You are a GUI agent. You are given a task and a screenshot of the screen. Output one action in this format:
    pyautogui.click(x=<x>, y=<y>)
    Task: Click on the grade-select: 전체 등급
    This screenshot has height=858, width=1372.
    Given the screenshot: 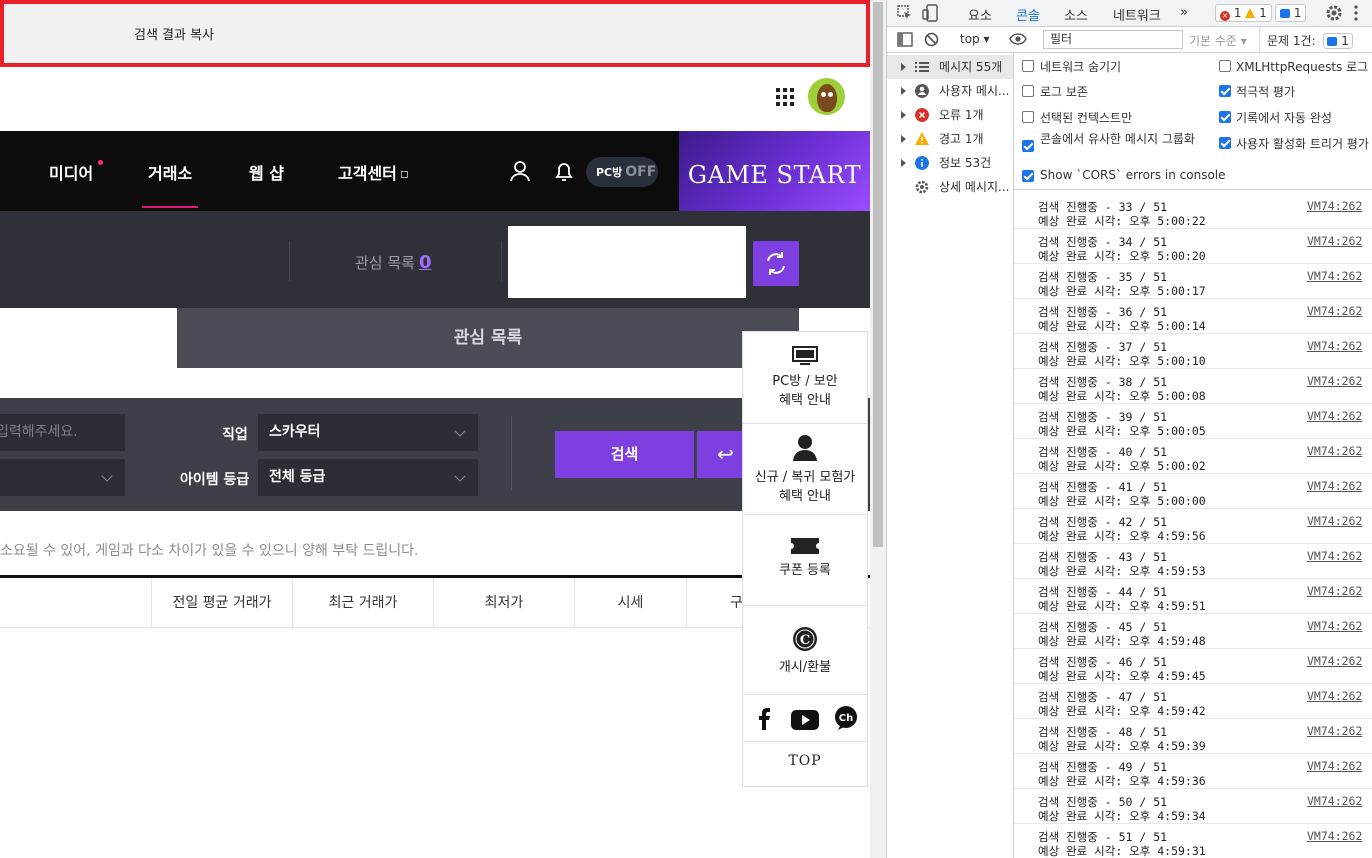 What is the action you would take?
    pyautogui.click(x=368, y=477)
    